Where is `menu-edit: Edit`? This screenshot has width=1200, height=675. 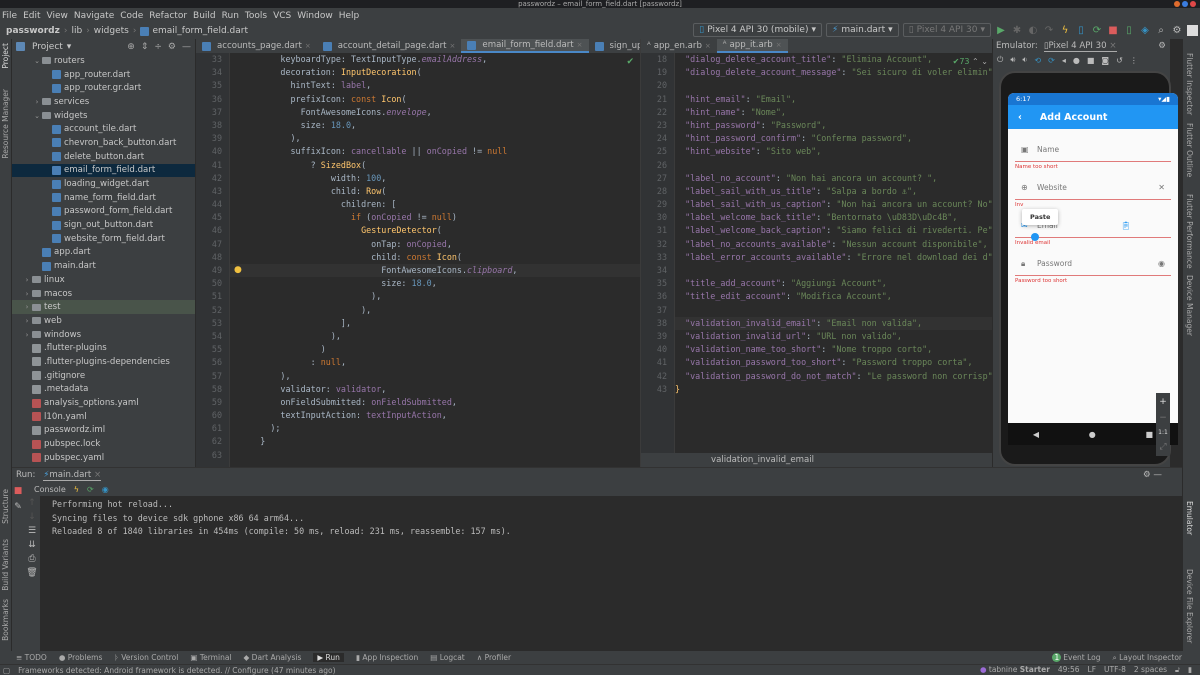
menu-edit: Edit is located at coordinates (31, 16).